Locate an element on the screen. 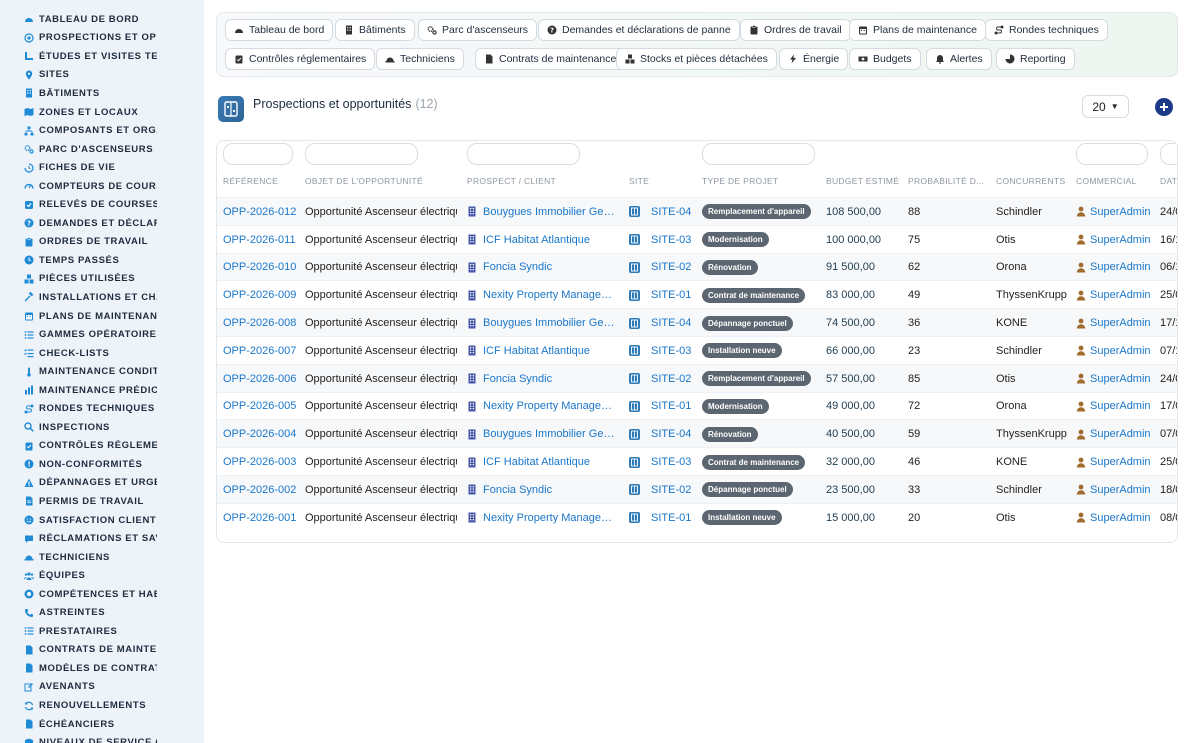  sidebar-item: MAINTENANCE CONDITIONNELLE is located at coordinates (102, 371).